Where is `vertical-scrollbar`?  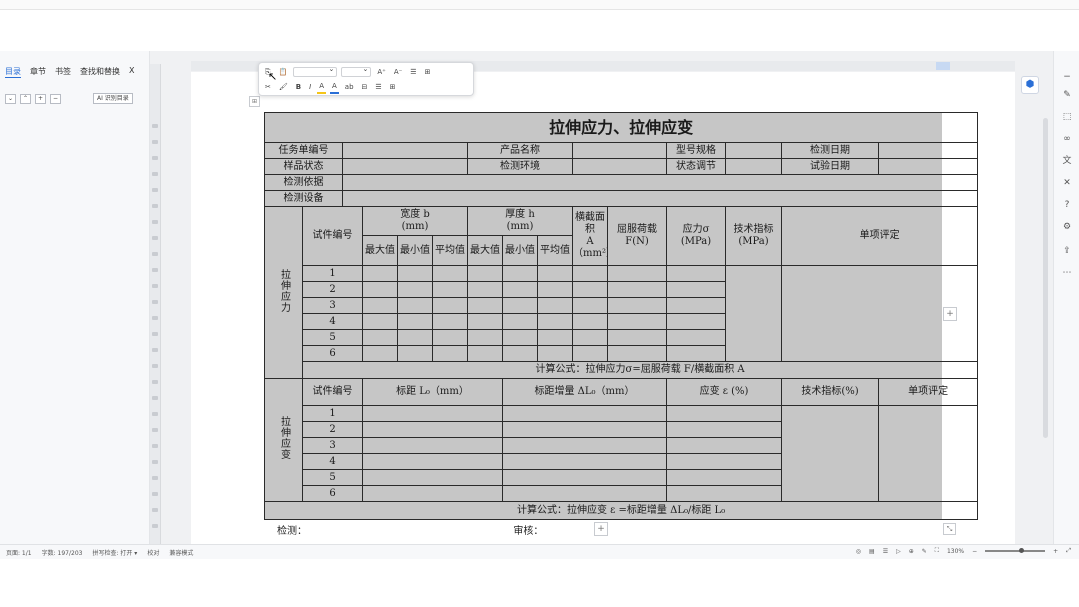 vertical-scrollbar is located at coordinates (1045, 278).